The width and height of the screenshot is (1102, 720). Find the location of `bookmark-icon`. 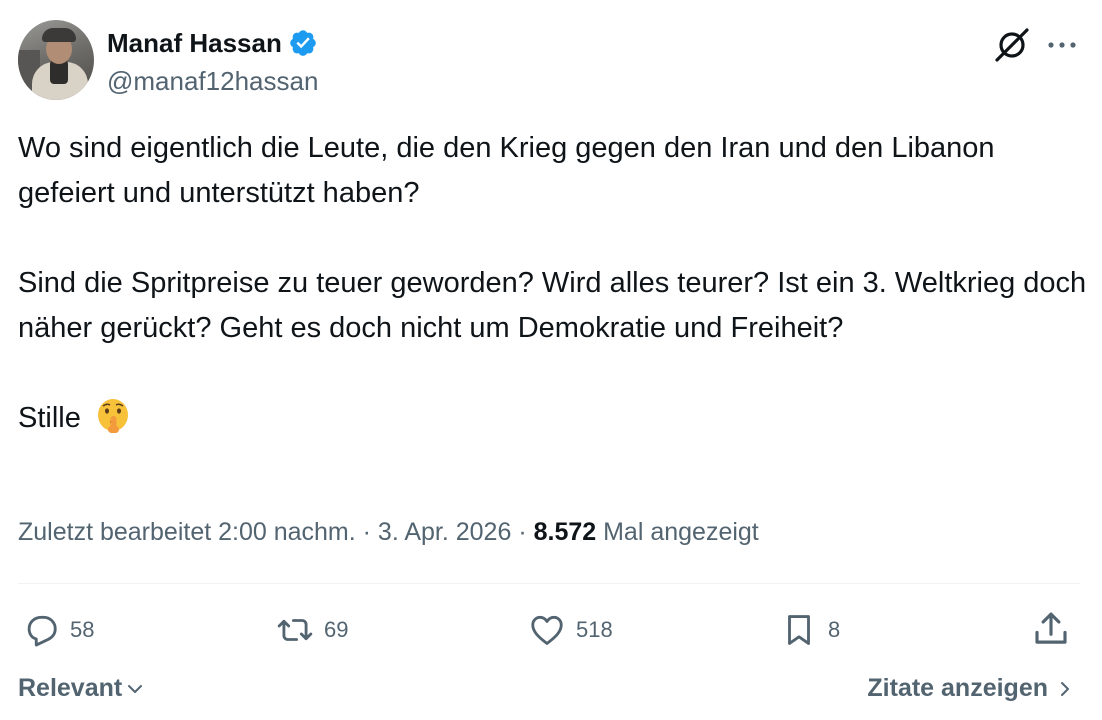

bookmark-icon is located at coordinates (799, 630).